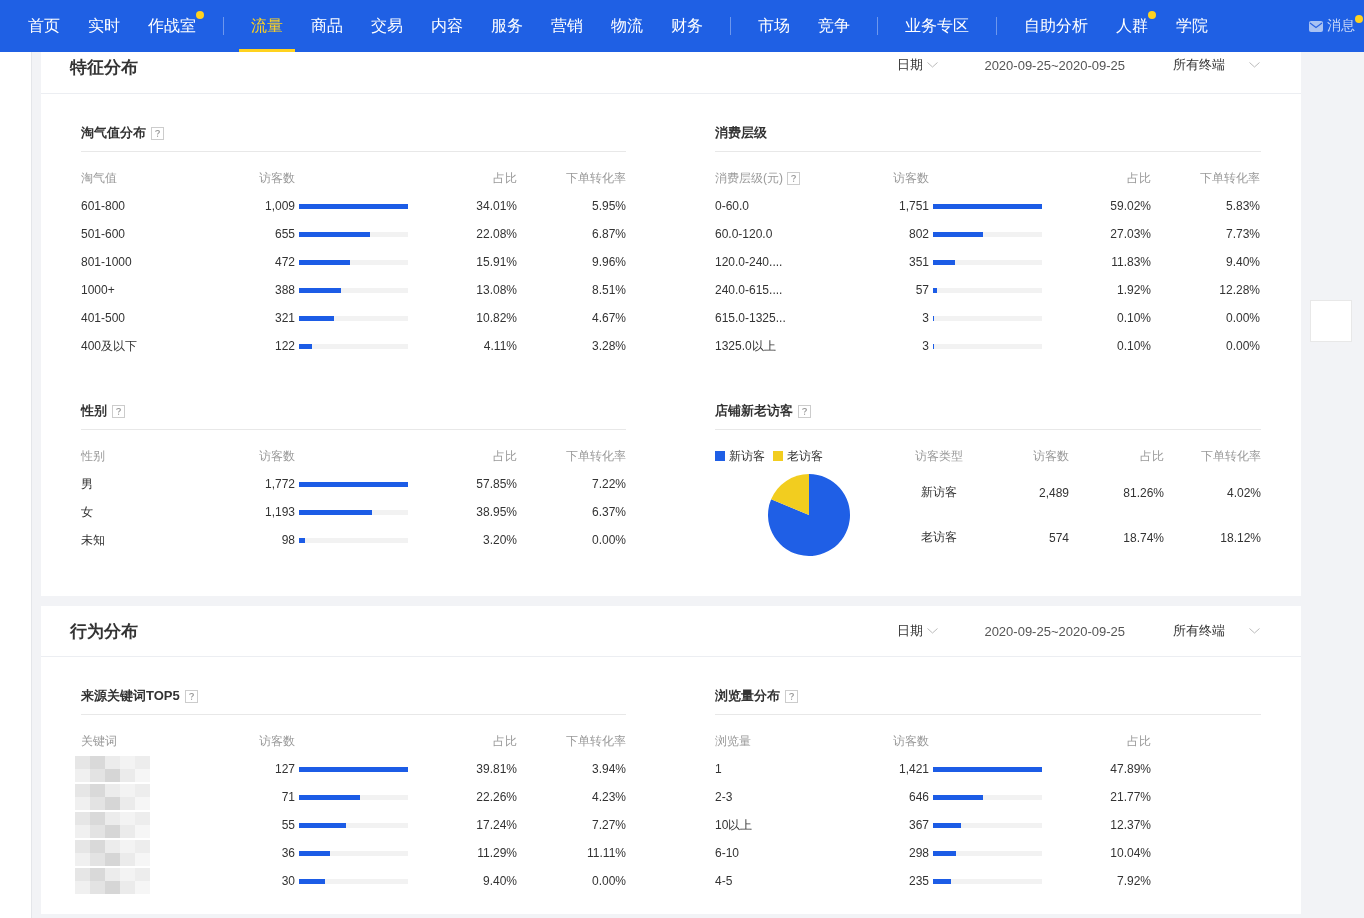 The width and height of the screenshot is (1364, 918). I want to click on table-cell-text: 3, so click(925, 346).